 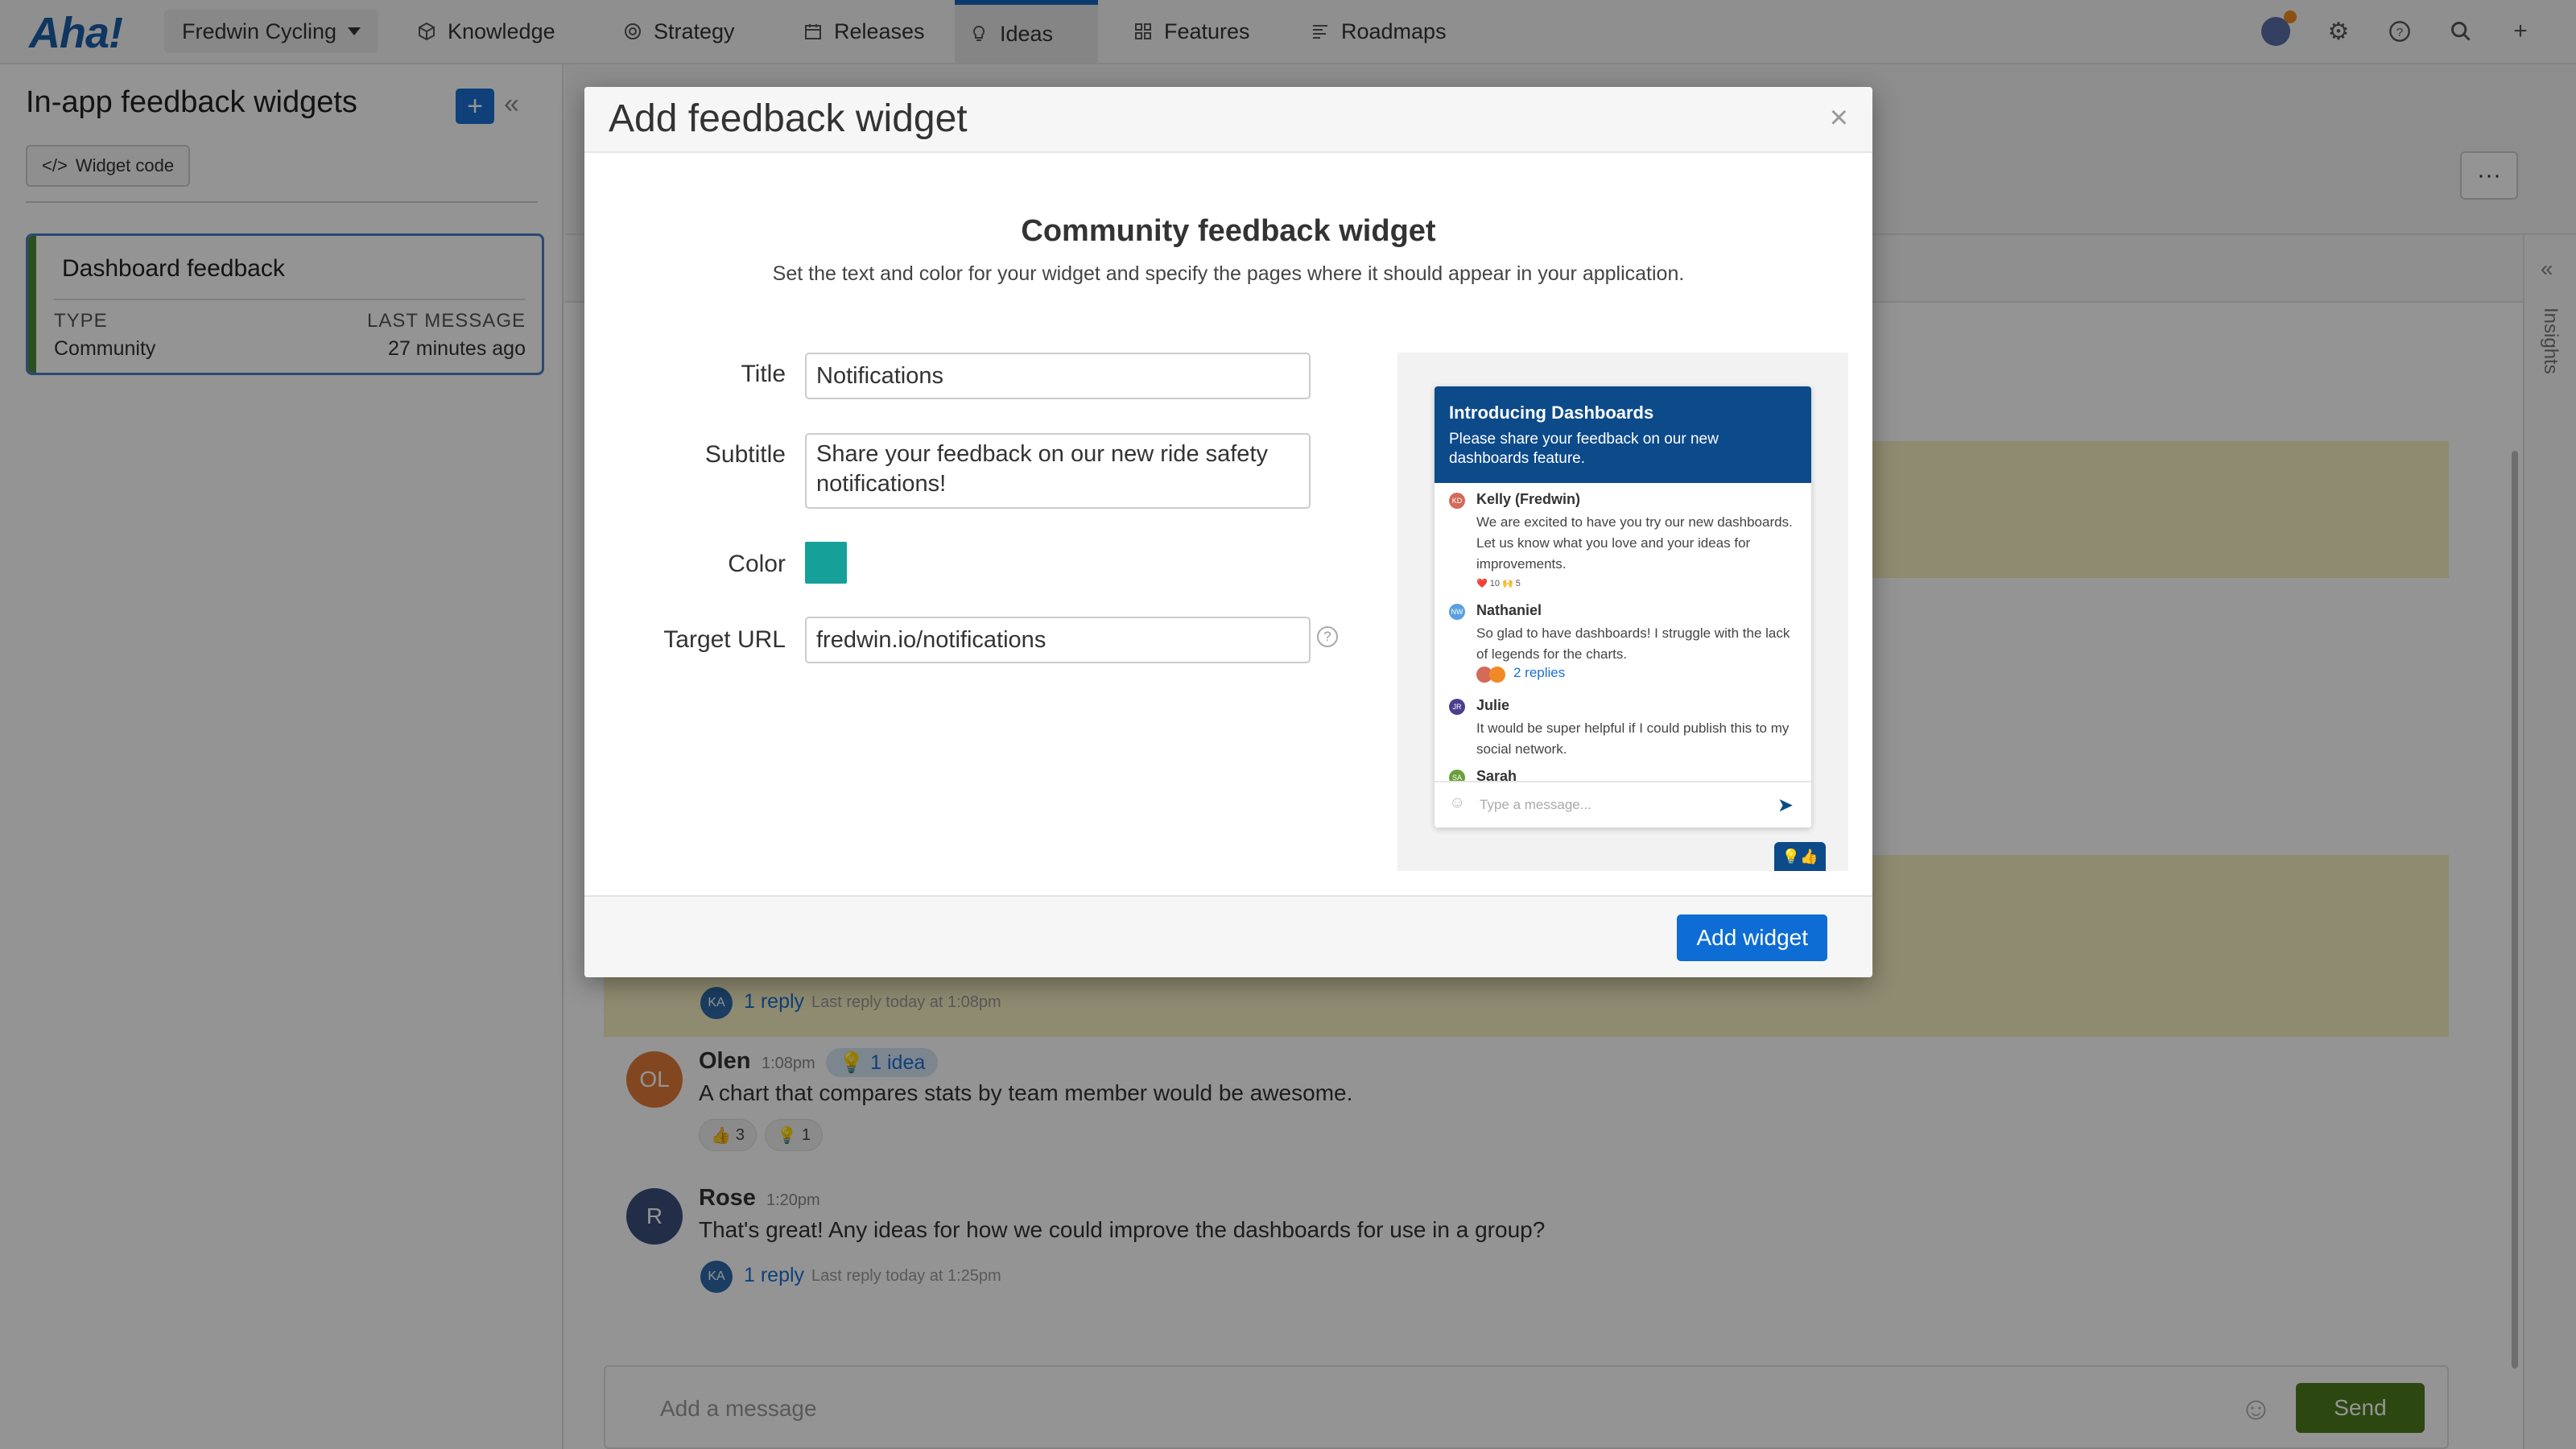 What do you see at coordinates (1228, 231) in the screenshot?
I see `widget-type-heading: Community feedback widget` at bounding box center [1228, 231].